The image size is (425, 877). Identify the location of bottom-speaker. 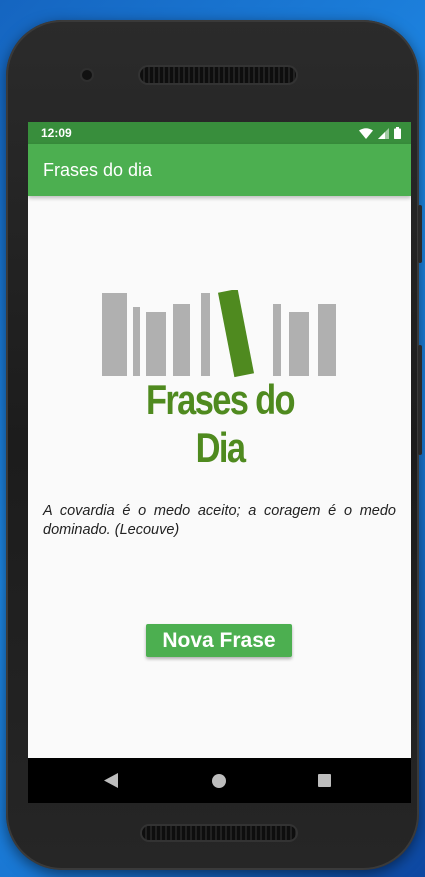
(219, 833).